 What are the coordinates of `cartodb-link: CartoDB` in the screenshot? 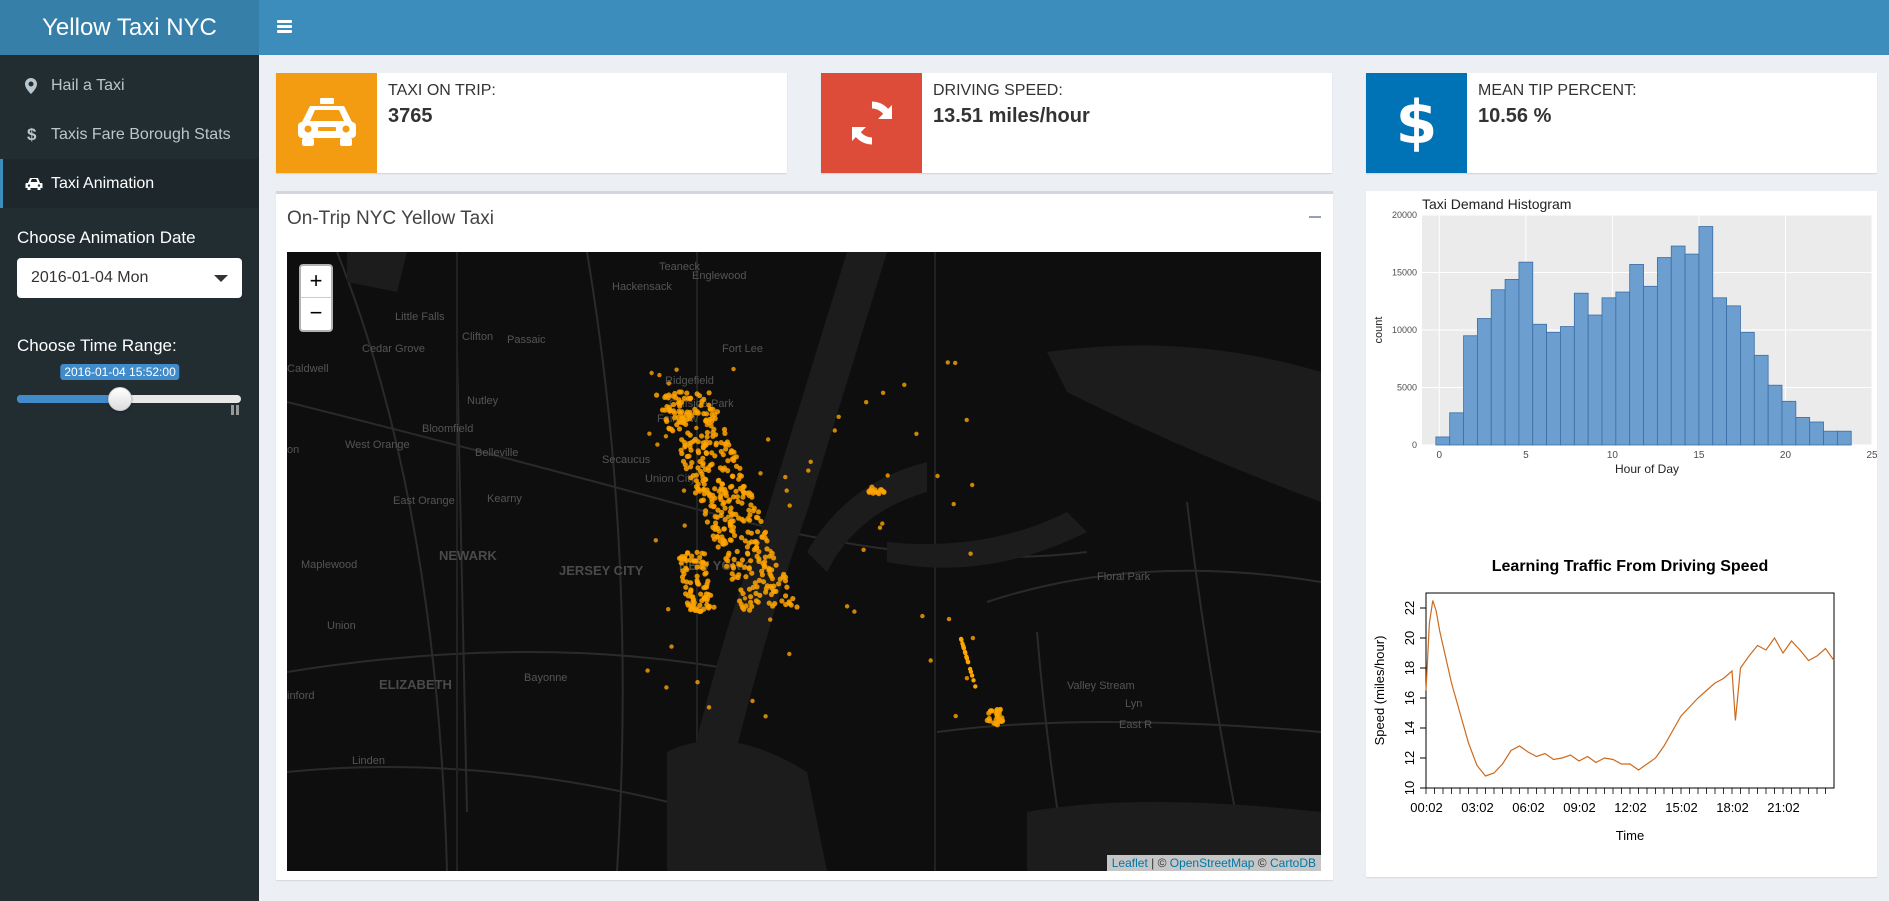 It's located at (1293, 863).